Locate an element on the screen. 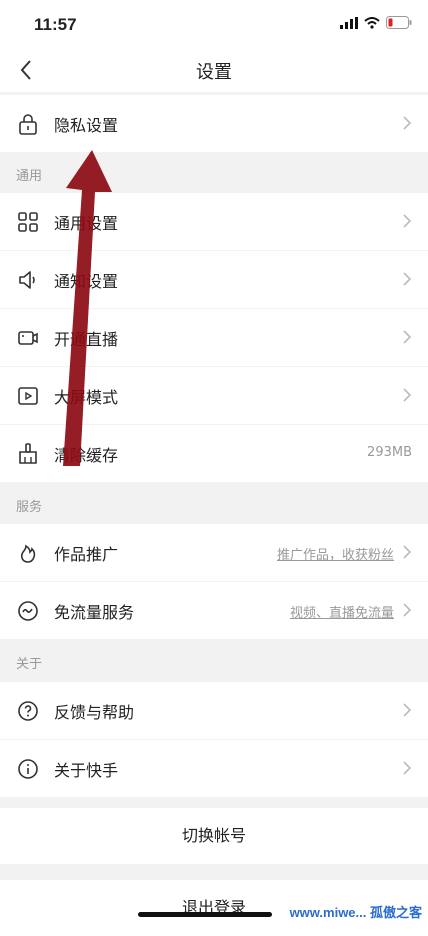 The width and height of the screenshot is (428, 936). clear-cache-item: 清除缓存 293MB is located at coordinates (214, 453).